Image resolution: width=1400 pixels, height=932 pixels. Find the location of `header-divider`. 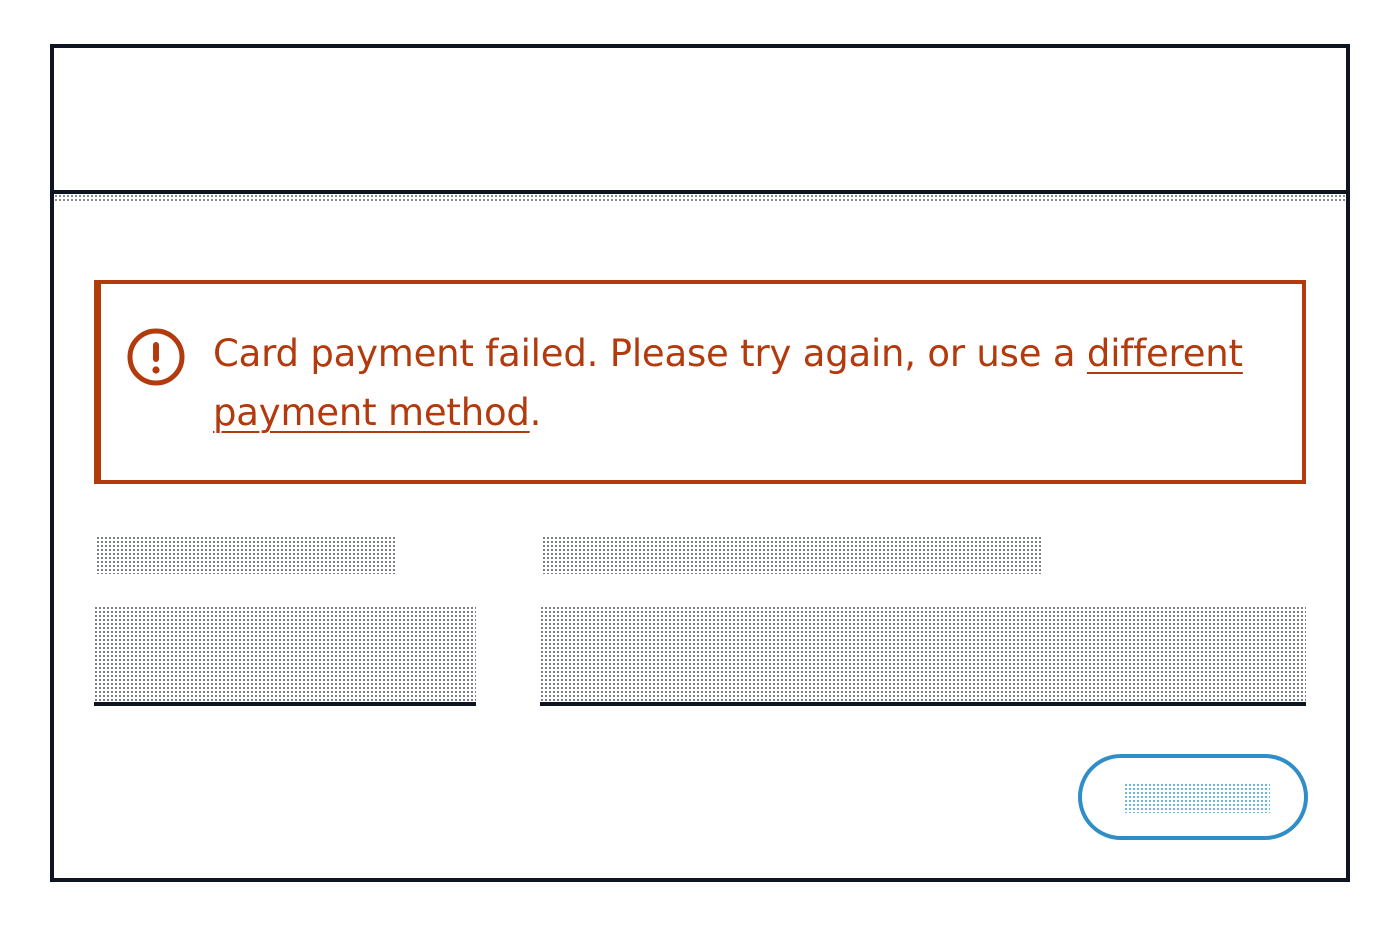

header-divider is located at coordinates (700, 198).